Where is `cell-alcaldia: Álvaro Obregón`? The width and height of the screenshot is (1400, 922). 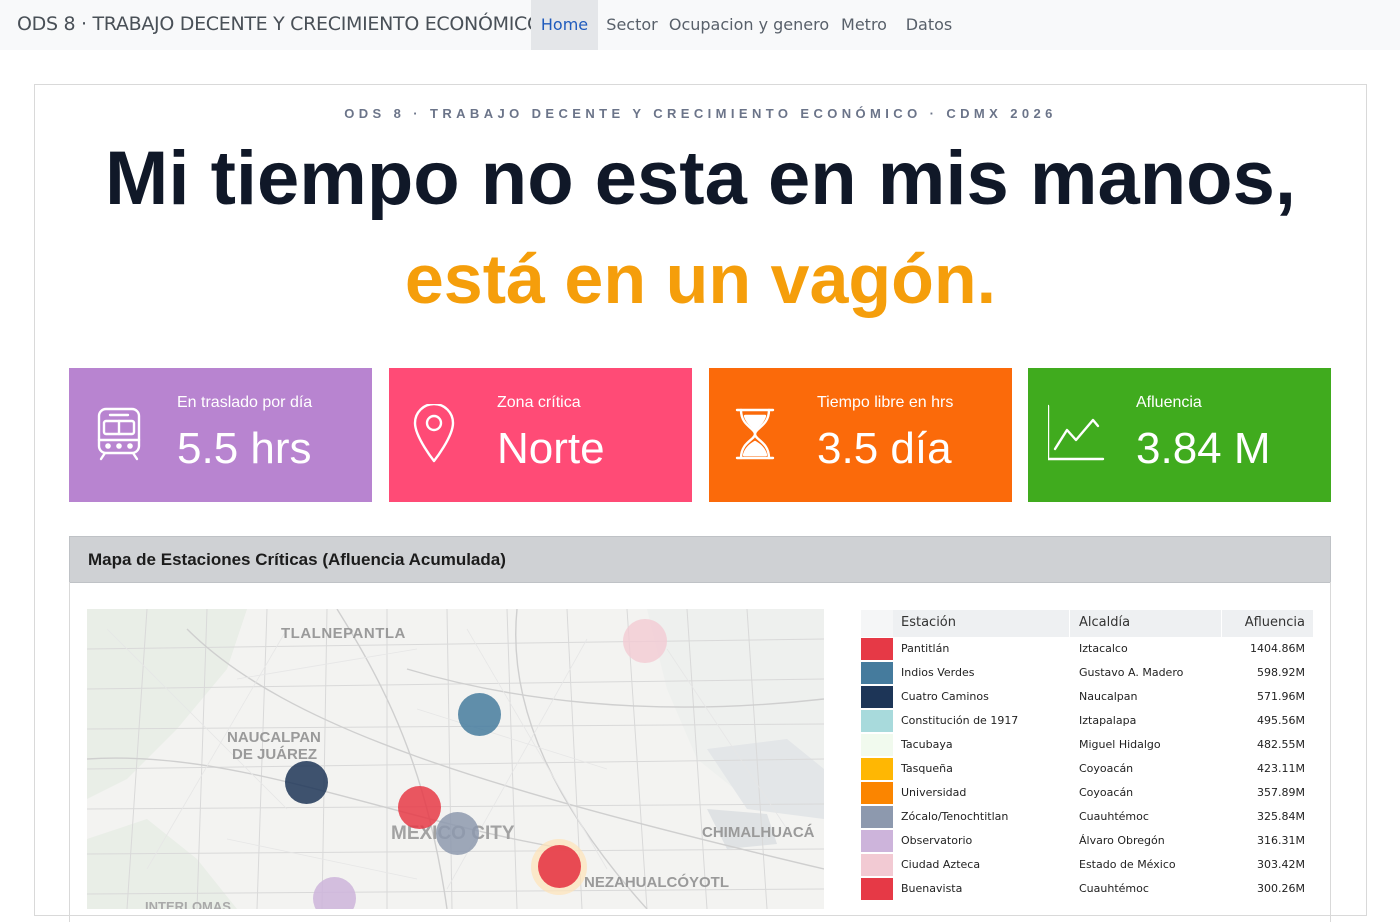
cell-alcaldia: Álvaro Obregón is located at coordinates (1122, 840).